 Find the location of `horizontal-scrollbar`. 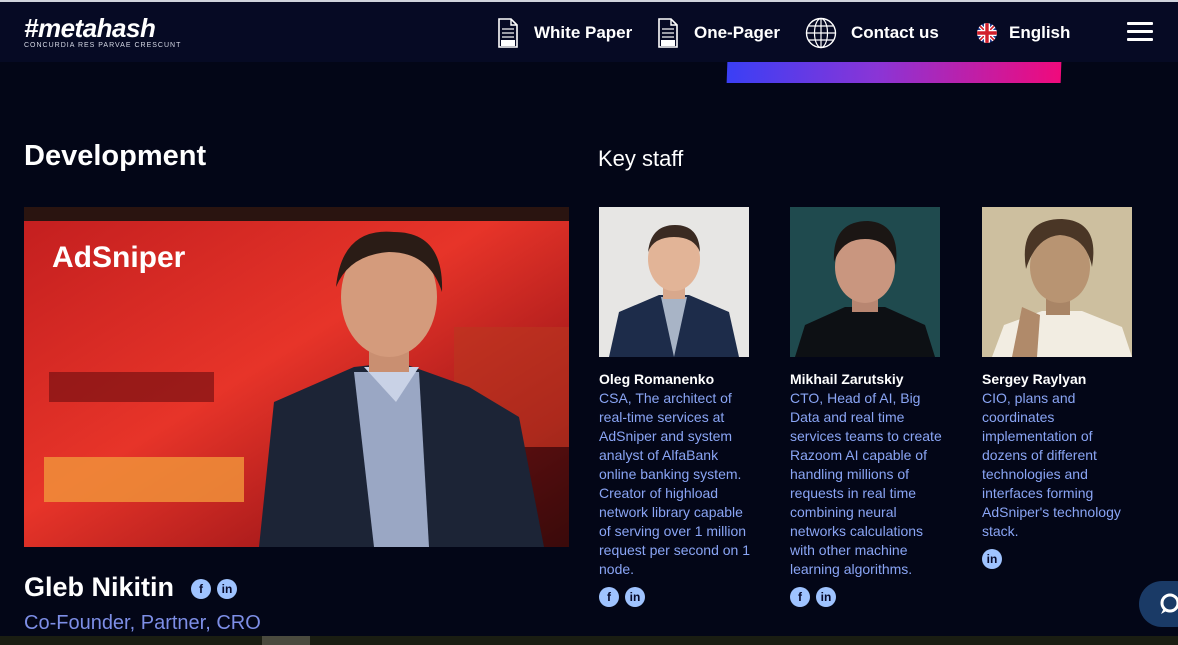

horizontal-scrollbar is located at coordinates (589, 640).